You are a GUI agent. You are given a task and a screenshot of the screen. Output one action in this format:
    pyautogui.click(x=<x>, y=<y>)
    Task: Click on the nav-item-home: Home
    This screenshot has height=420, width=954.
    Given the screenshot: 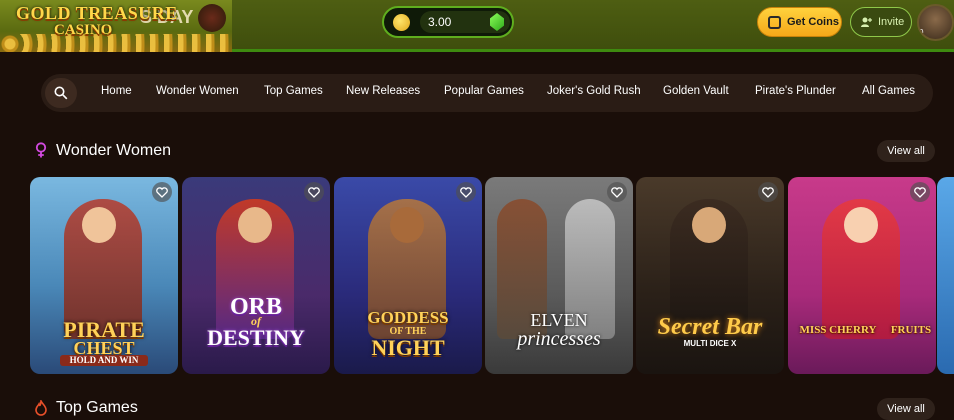 What is the action you would take?
    pyautogui.click(x=116, y=91)
    